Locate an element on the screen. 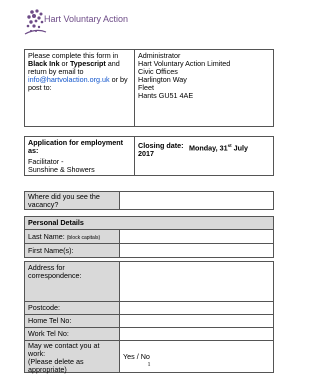  instructions-line-5: post to: is located at coordinates (40, 87).